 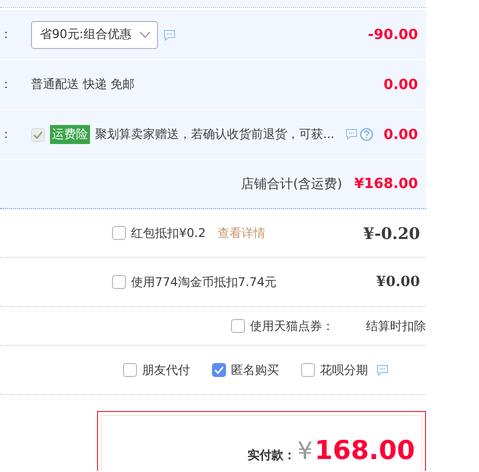 What do you see at coordinates (94, 34) in the screenshot?
I see `discount-dropdown: 省90元:组合优惠` at bounding box center [94, 34].